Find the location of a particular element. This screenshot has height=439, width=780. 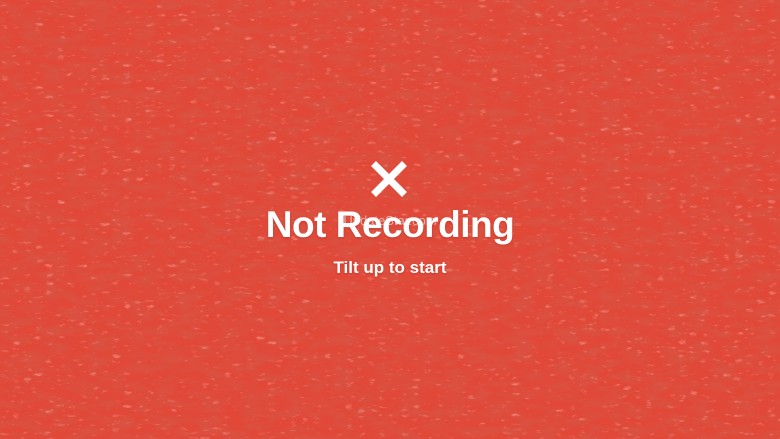

status-title: Not Recording is located at coordinates (390, 224).